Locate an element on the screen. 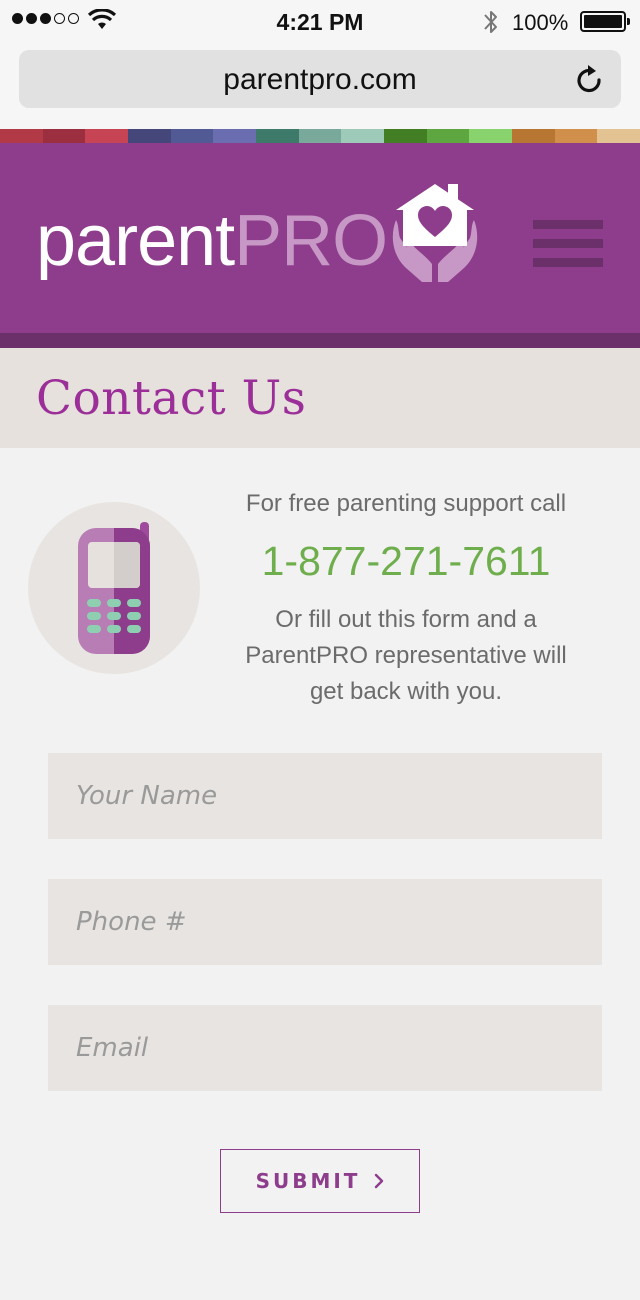 Image resolution: width=640 pixels, height=1300 pixels. name-field is located at coordinates (325, 796).